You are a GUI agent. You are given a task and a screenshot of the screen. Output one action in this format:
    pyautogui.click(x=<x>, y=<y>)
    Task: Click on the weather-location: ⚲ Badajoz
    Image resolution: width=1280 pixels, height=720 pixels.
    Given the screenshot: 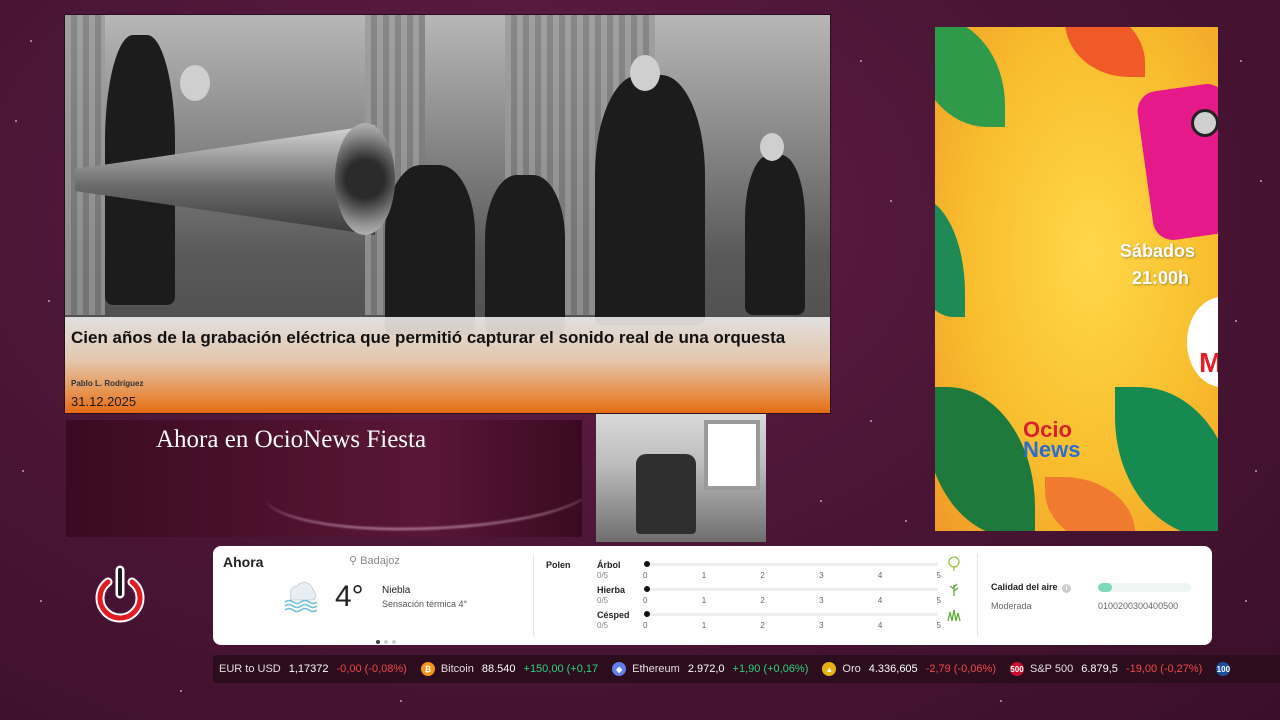 What is the action you would take?
    pyautogui.click(x=374, y=560)
    